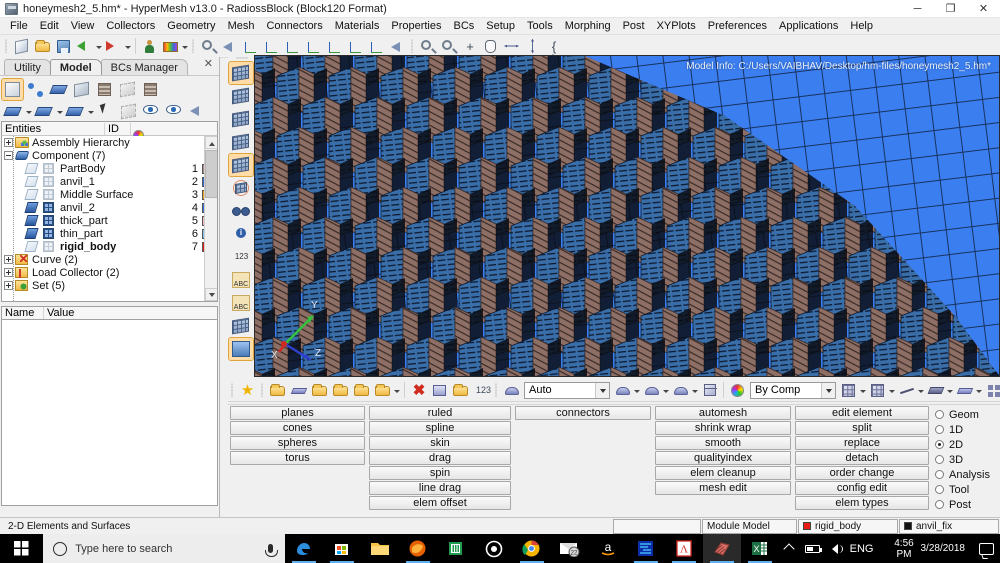  What do you see at coordinates (191, 26) in the screenshot?
I see `menu-geometry: Geometry` at bounding box center [191, 26].